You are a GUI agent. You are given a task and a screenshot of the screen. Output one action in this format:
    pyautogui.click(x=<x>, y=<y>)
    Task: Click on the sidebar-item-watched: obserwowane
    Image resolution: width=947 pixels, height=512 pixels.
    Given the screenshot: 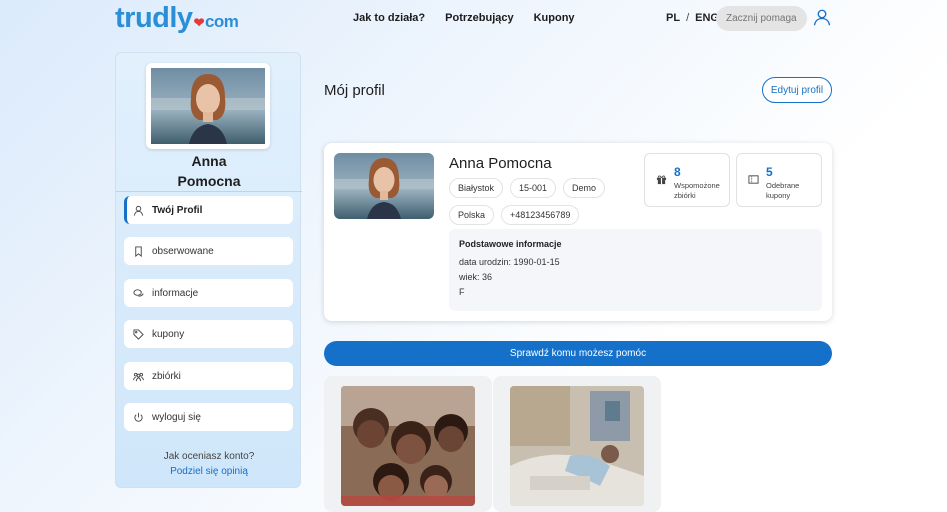 What is the action you would take?
    pyautogui.click(x=208, y=251)
    